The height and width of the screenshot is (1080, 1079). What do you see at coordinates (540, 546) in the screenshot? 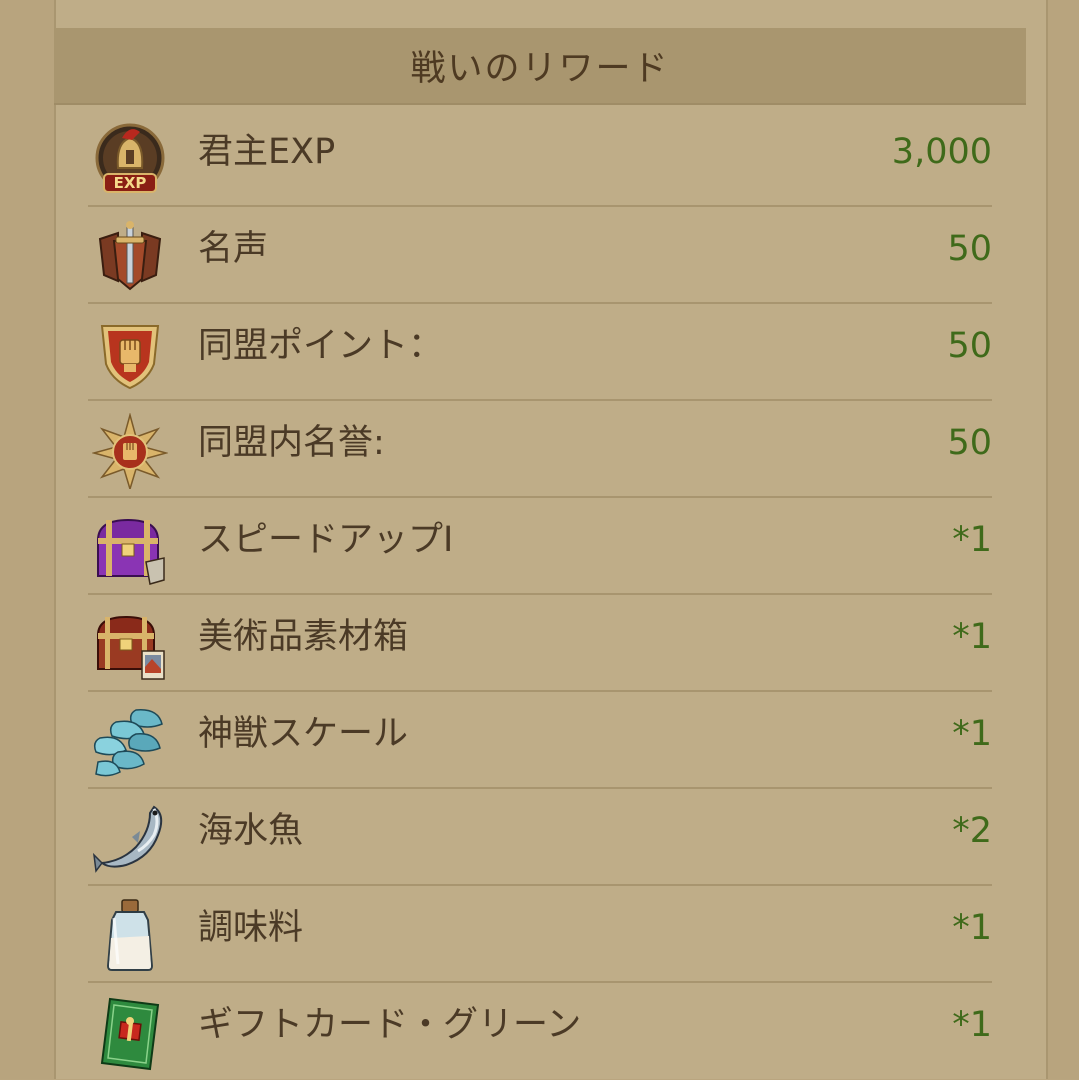
I see `list-item: スピードアップI *1` at bounding box center [540, 546].